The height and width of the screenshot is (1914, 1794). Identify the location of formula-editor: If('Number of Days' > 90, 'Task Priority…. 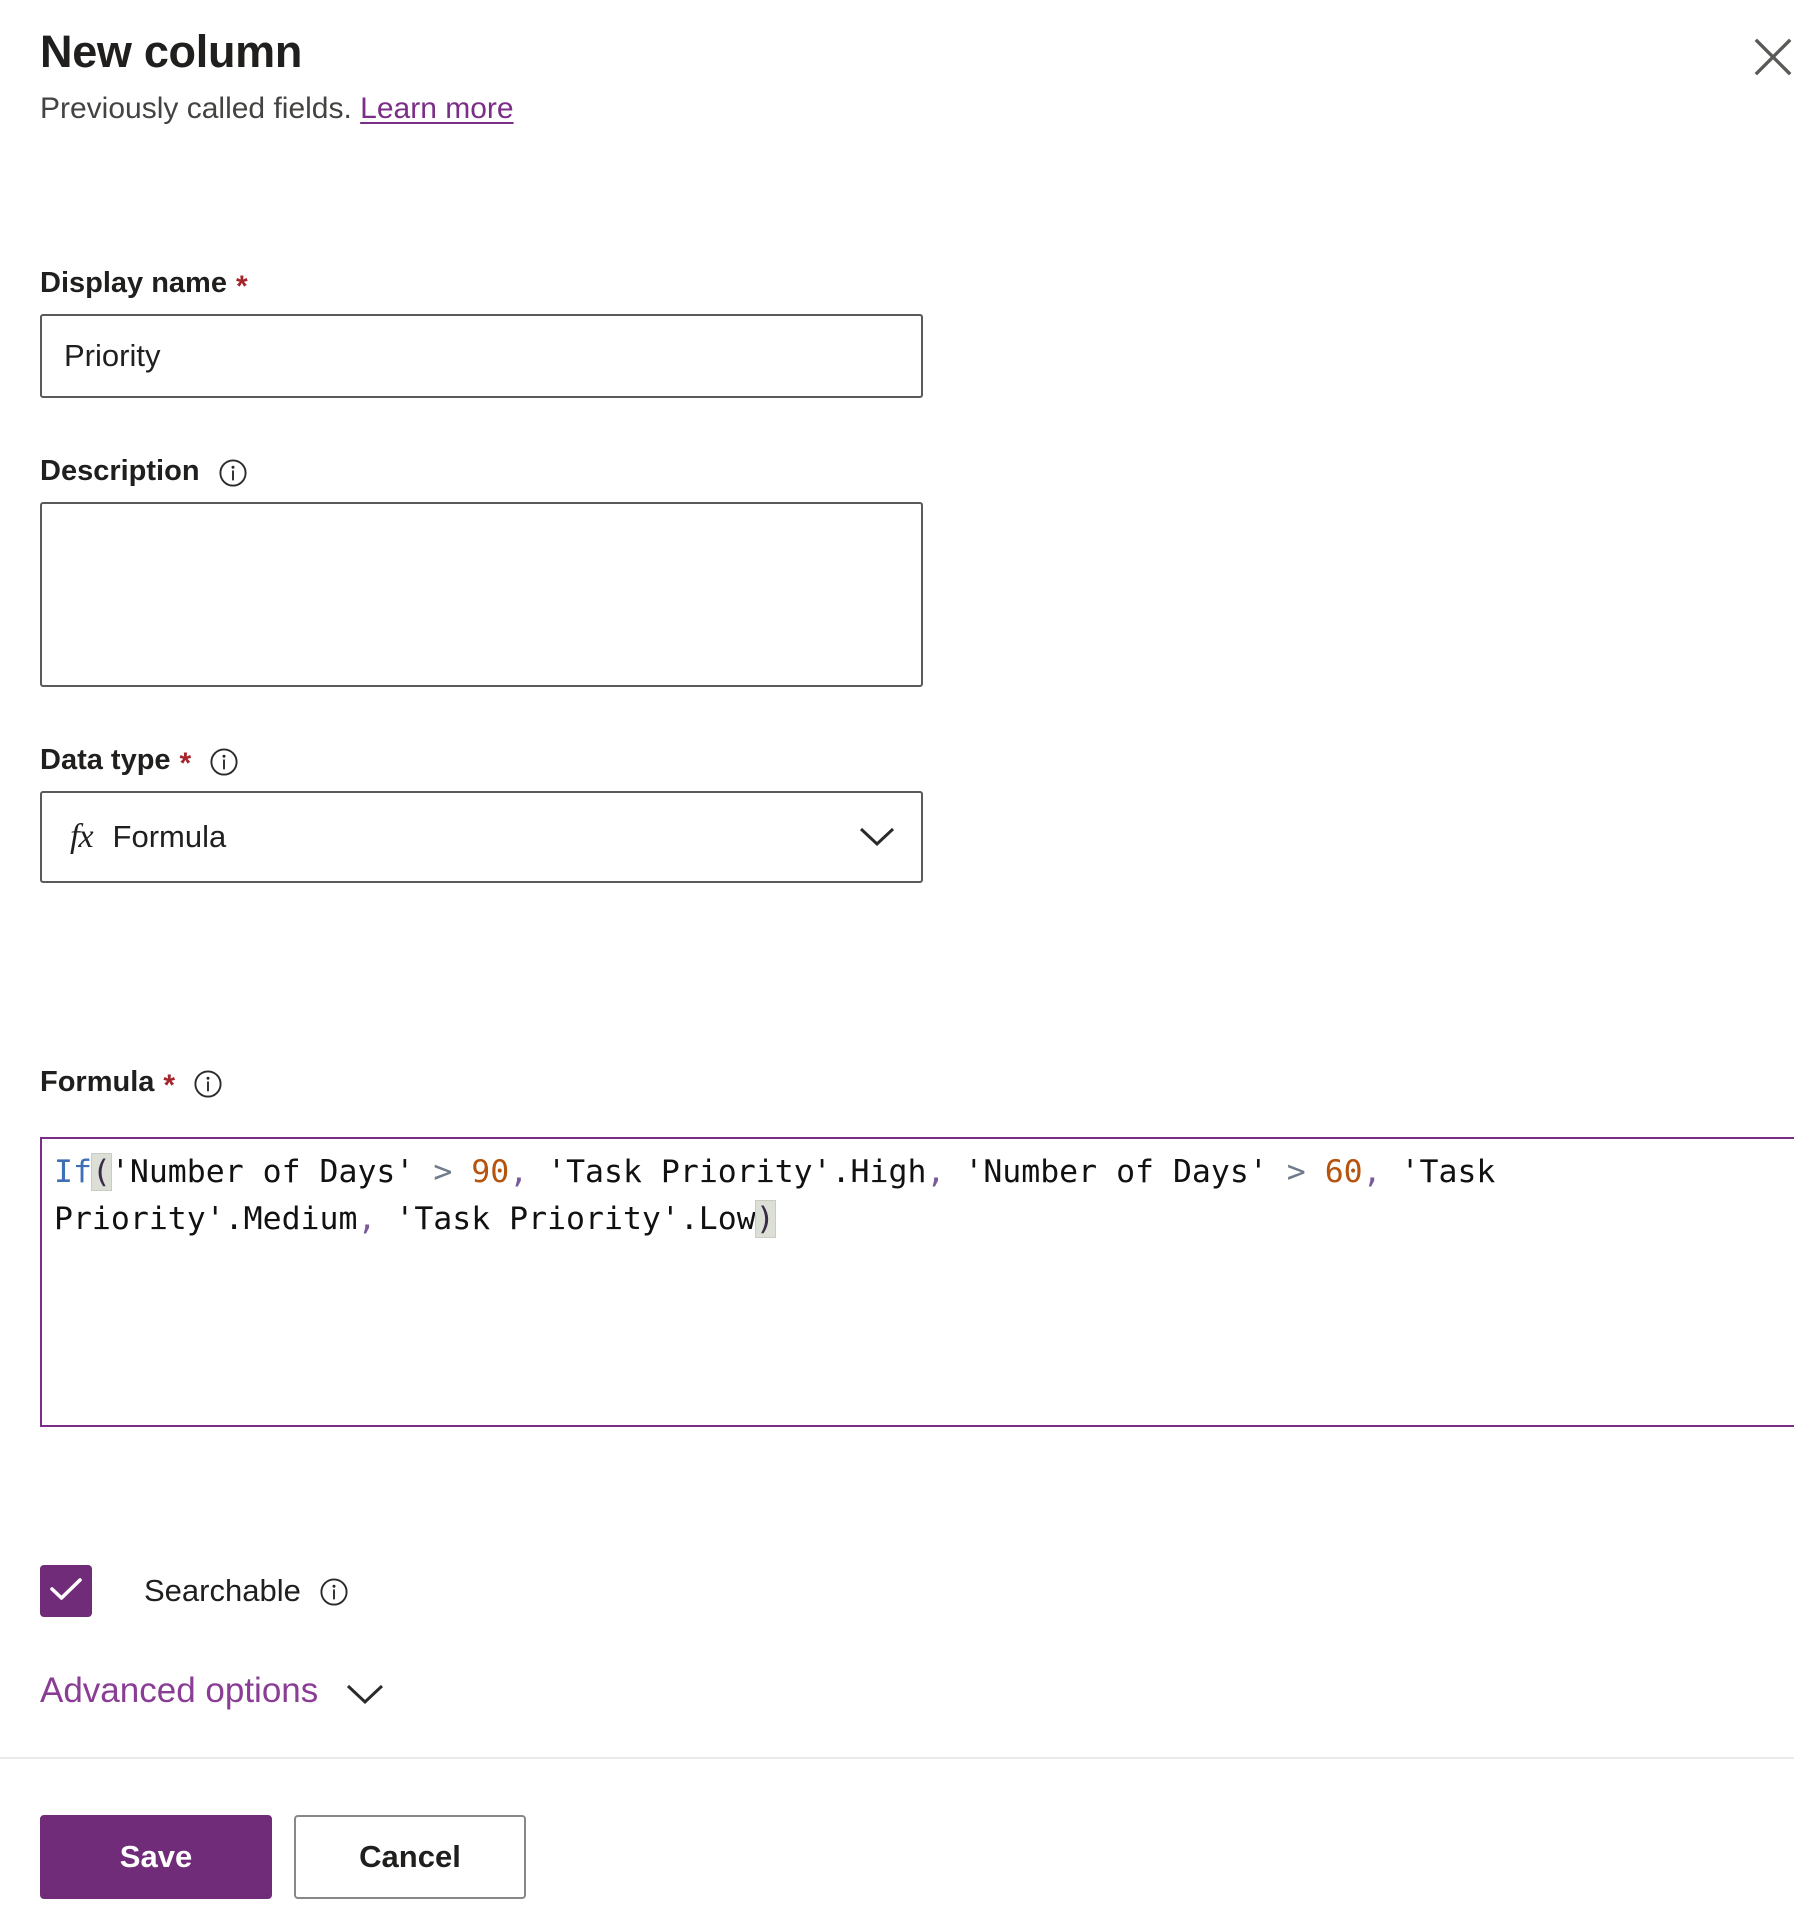
(917, 1282).